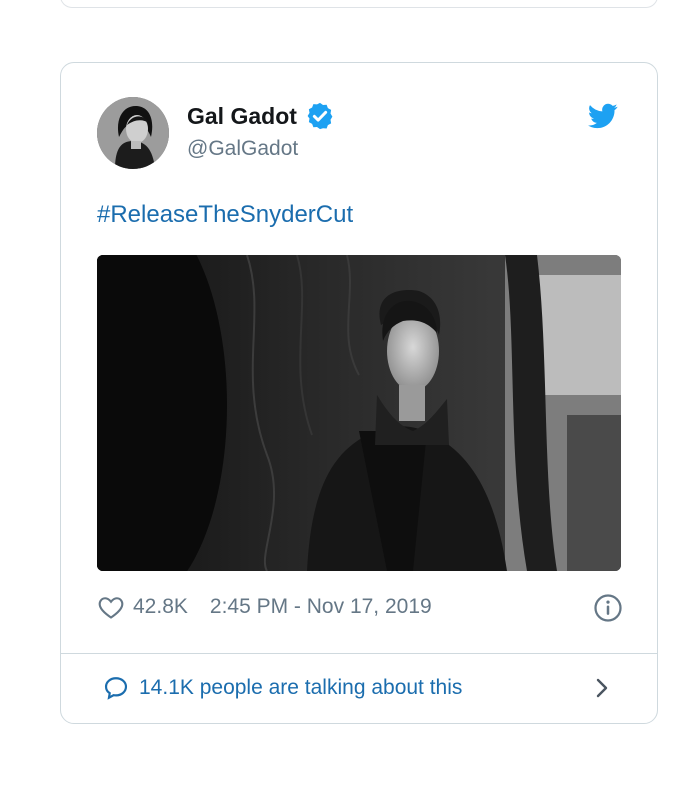 Image resolution: width=691 pixels, height=800 pixels. Describe the element at coordinates (608, 608) in the screenshot. I see `info-icon` at that location.